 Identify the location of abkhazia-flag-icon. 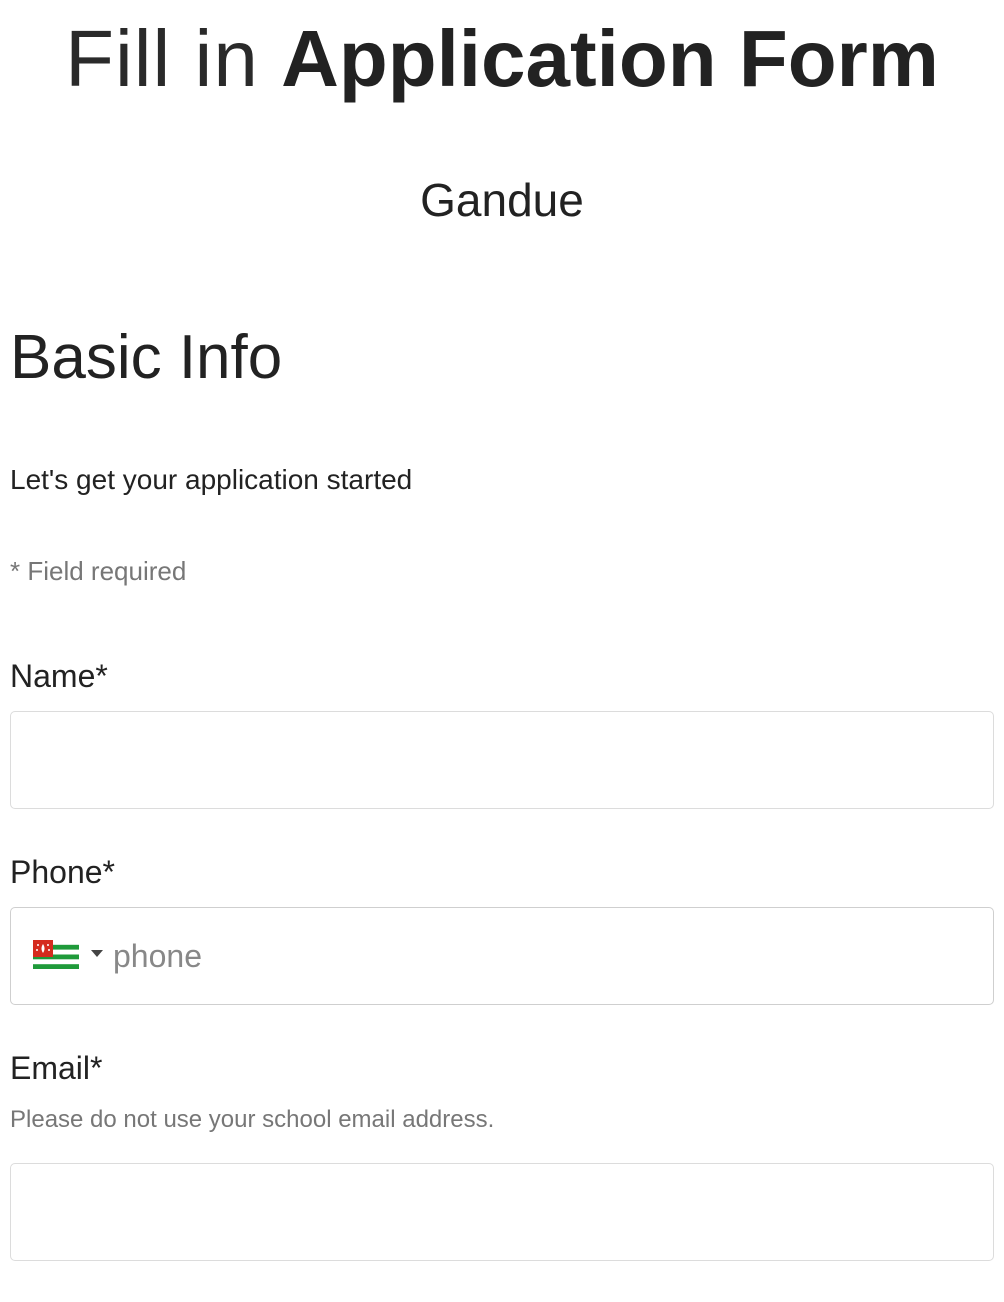
(56, 957).